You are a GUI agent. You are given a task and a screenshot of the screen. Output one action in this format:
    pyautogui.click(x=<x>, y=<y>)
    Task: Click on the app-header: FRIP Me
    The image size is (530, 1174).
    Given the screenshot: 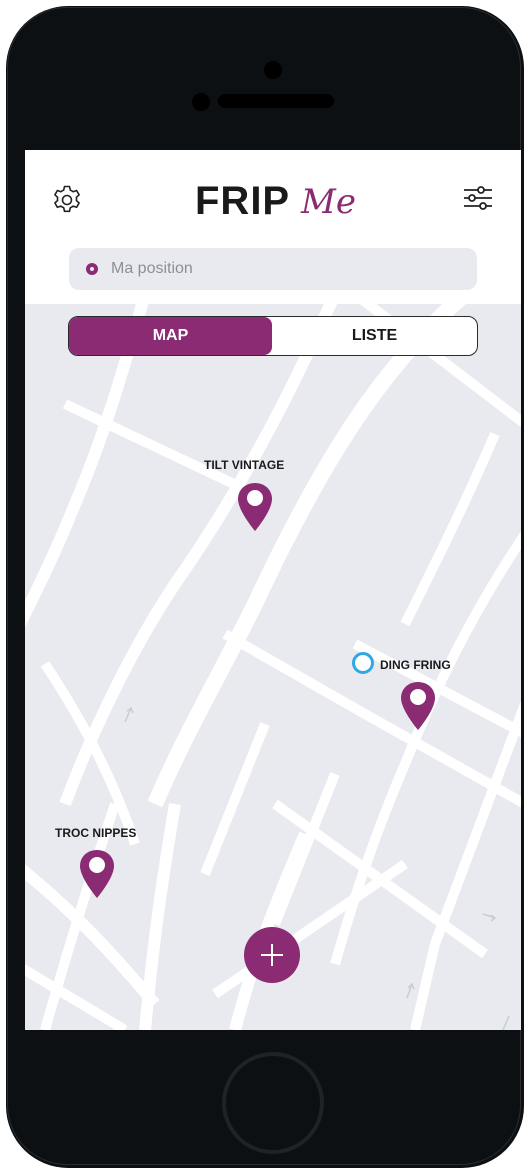 What is the action you would take?
    pyautogui.click(x=273, y=227)
    